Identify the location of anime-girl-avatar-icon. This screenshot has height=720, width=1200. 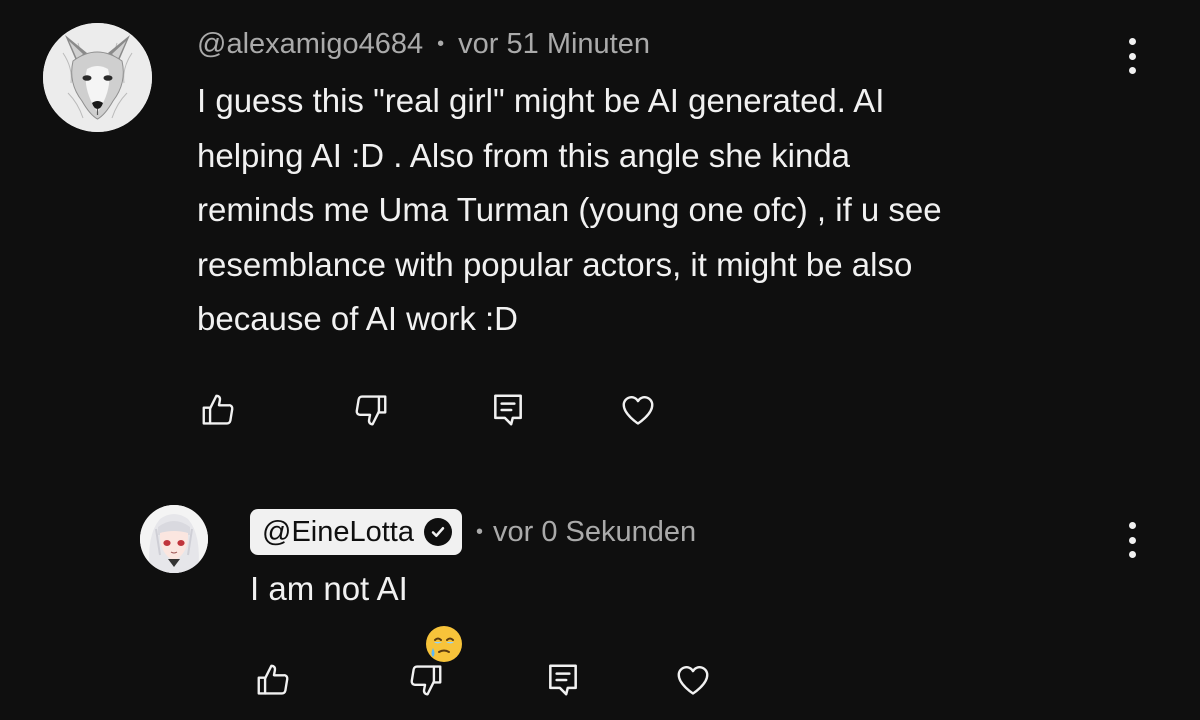
(174, 539).